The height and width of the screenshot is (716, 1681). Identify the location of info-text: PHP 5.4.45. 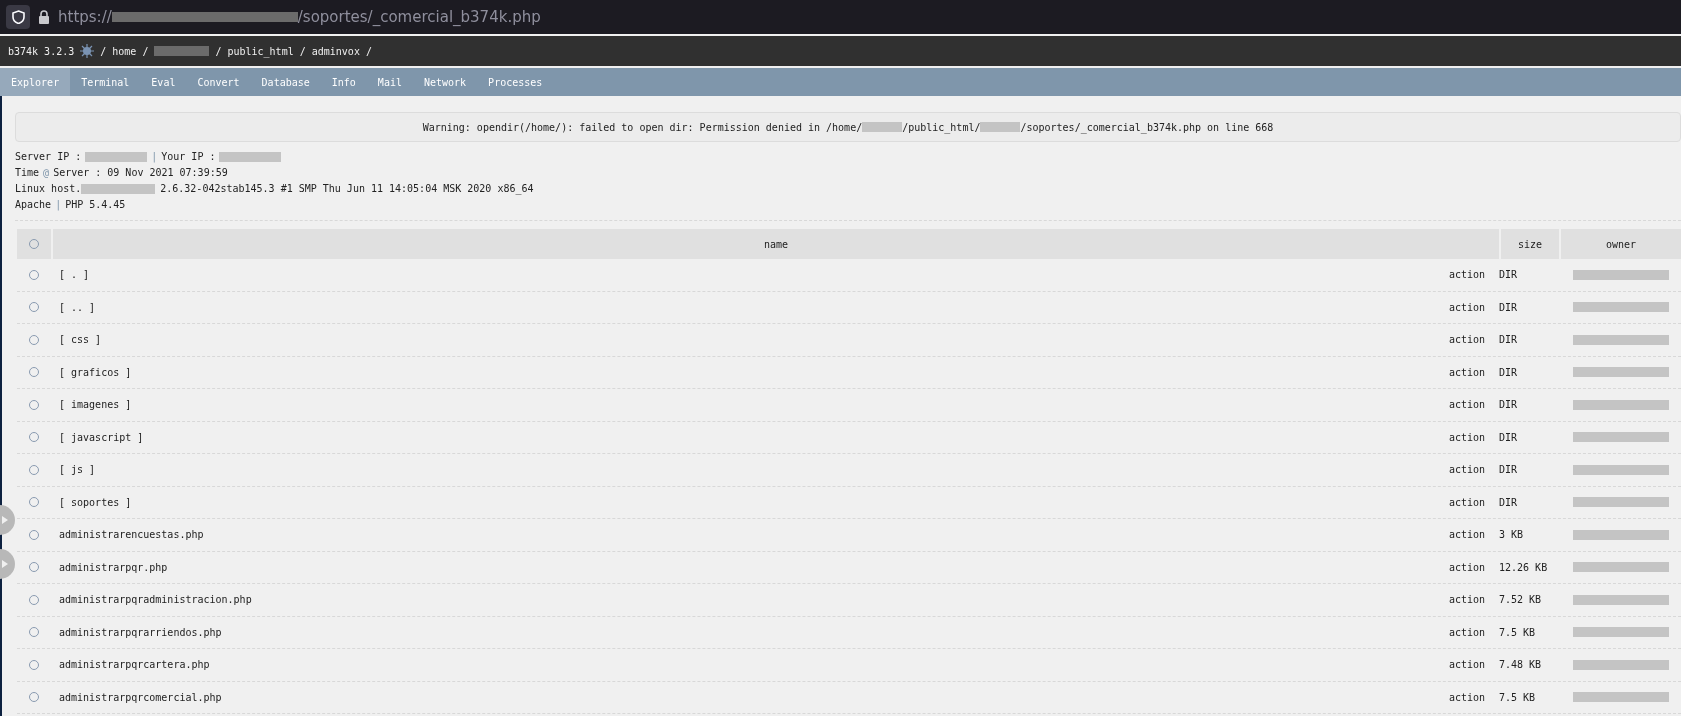
(95, 205).